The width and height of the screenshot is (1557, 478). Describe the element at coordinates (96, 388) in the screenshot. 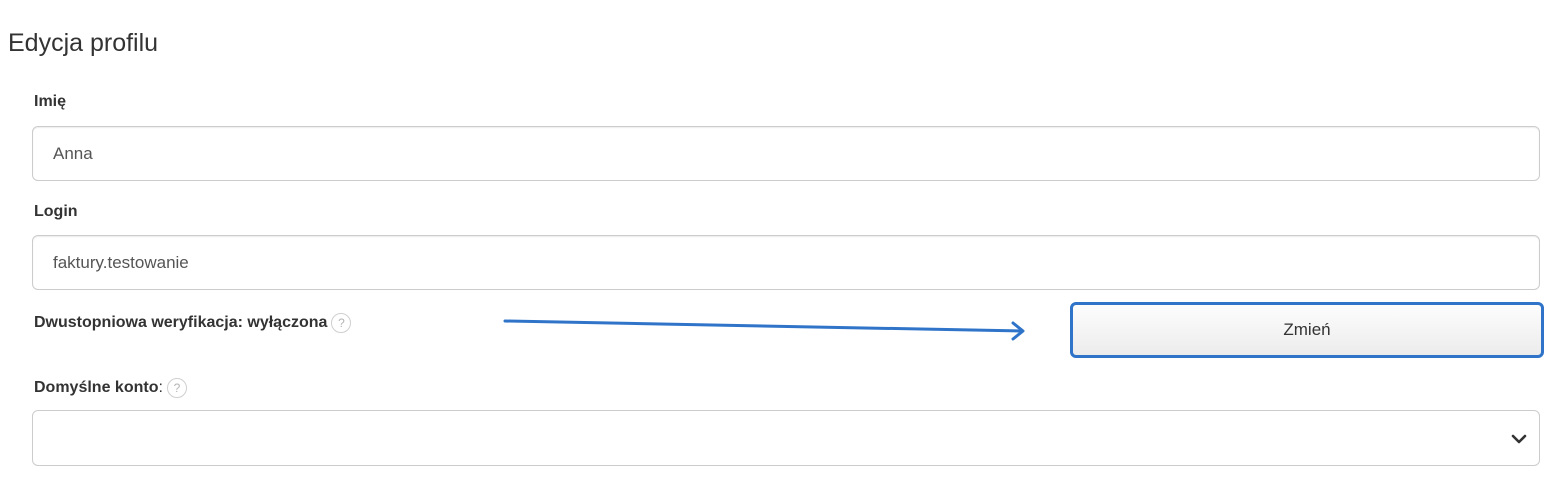

I see `default-account-label: Domyślne konto` at that location.